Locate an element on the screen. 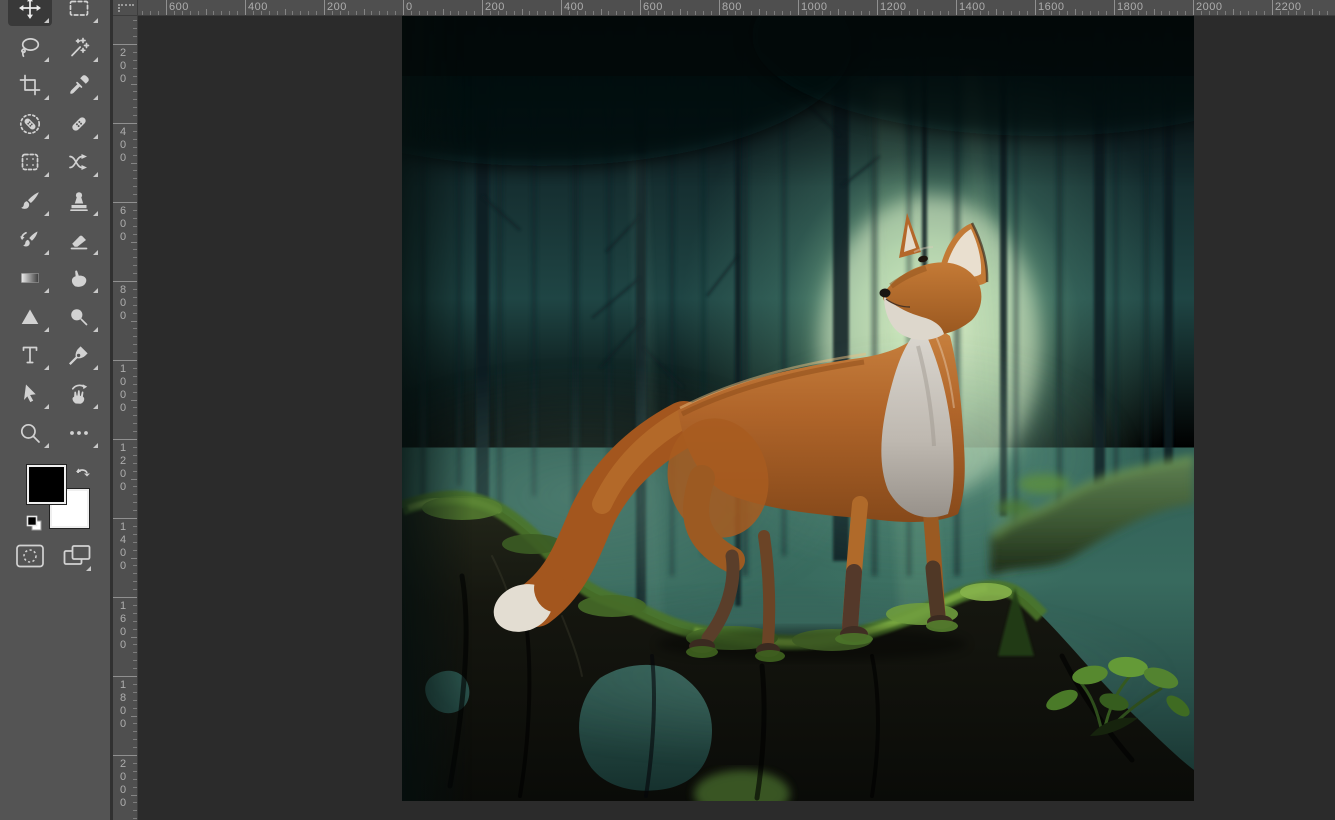  tool-content-aware-move is located at coordinates (79, 162).